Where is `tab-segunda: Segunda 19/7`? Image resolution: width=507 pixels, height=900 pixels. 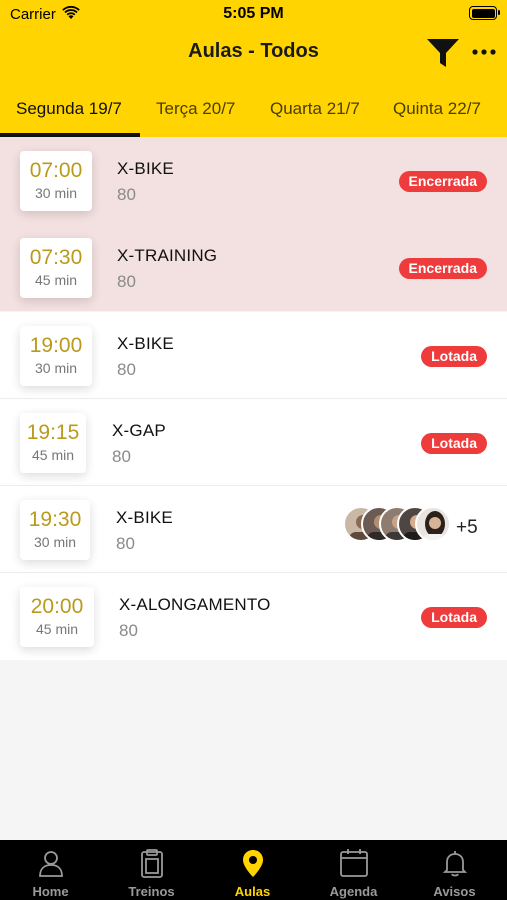
tab-segunda: Segunda 19/7 is located at coordinates (69, 114).